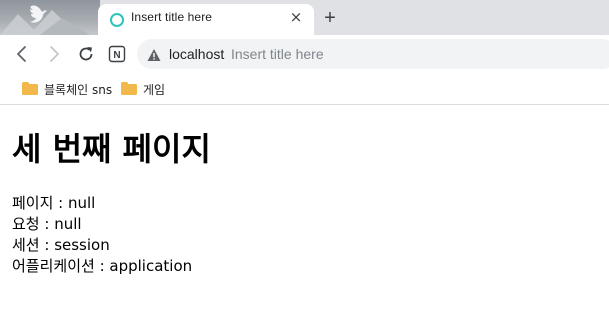 This screenshot has width=609, height=332. I want to click on svg-text: N, so click(116, 55).